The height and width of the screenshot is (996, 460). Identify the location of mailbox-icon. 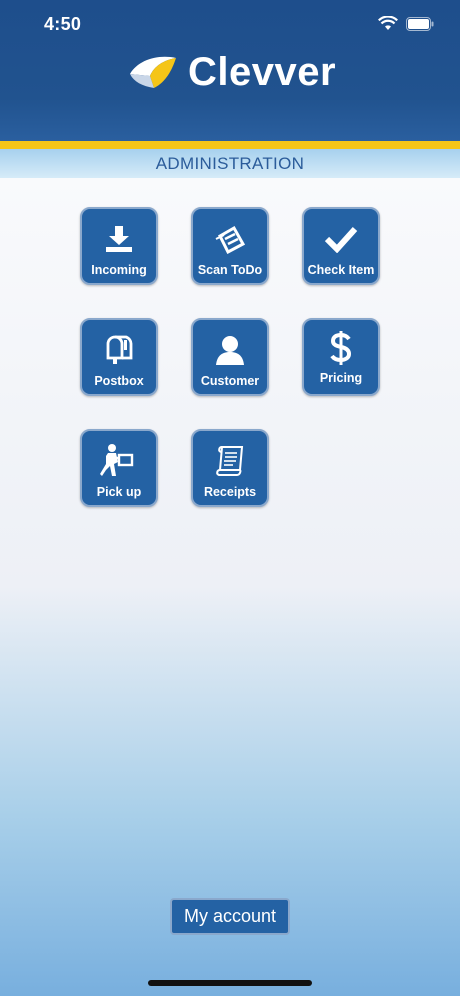
(119, 349).